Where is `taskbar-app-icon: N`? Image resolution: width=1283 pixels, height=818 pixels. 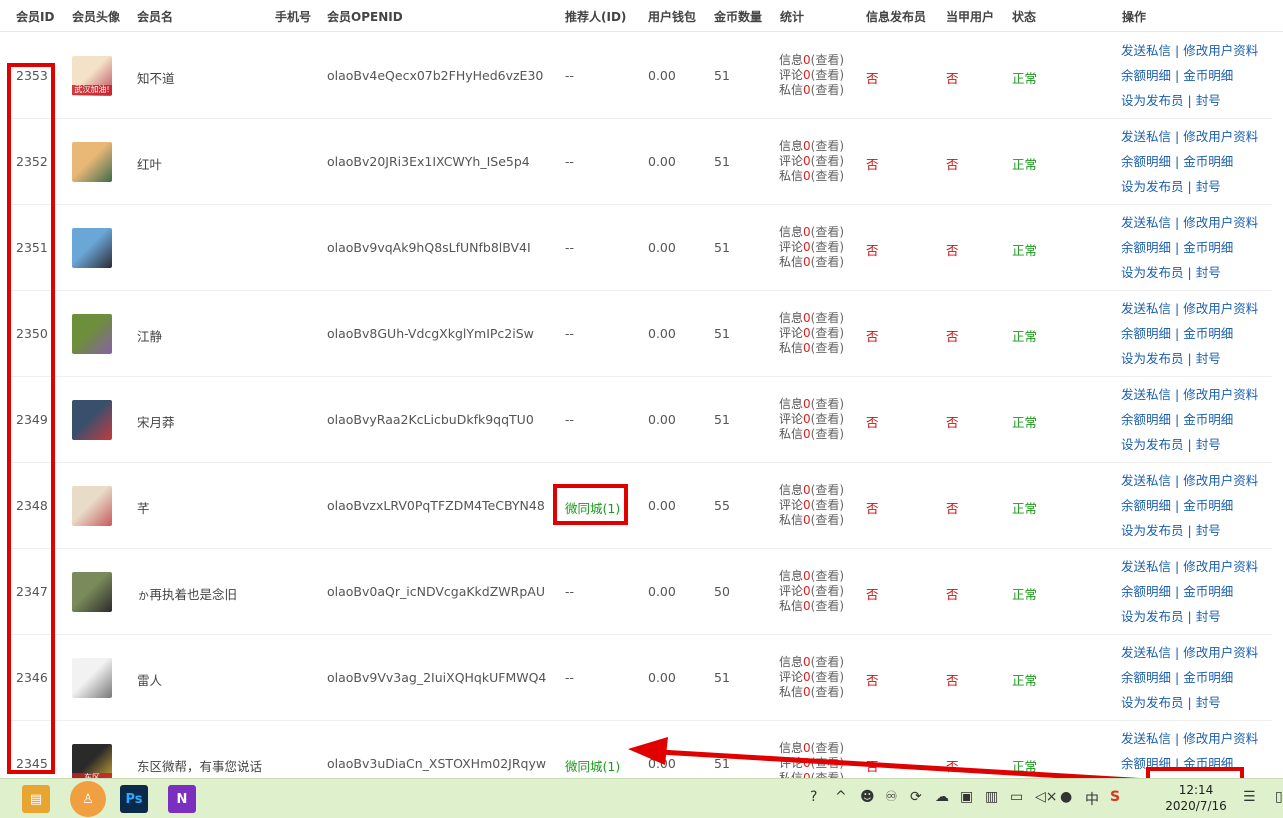
taskbar-app-icon: N is located at coordinates (182, 799).